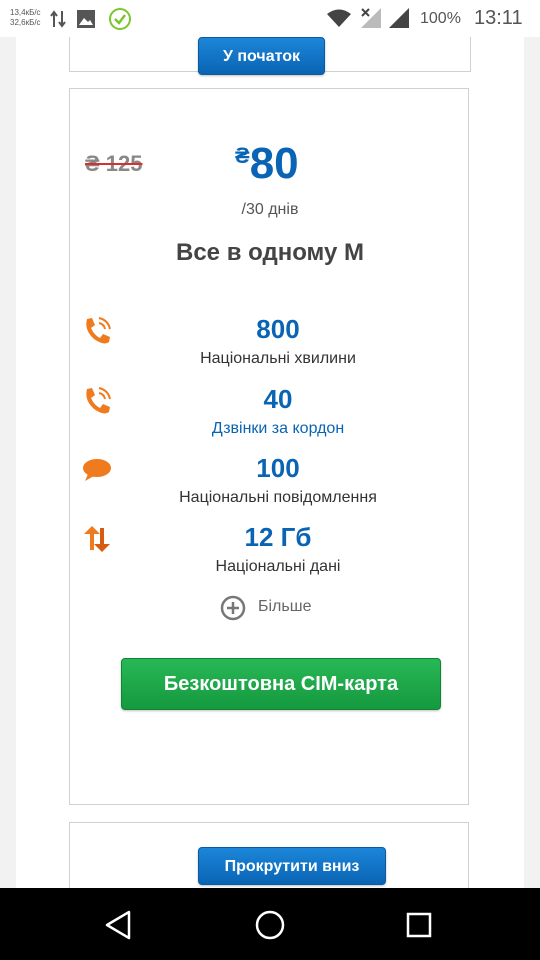  Describe the element at coordinates (270, 18) in the screenshot. I see `status-bar: 13,4кБ/с 32,6кБ/с 100% 13:11` at that location.